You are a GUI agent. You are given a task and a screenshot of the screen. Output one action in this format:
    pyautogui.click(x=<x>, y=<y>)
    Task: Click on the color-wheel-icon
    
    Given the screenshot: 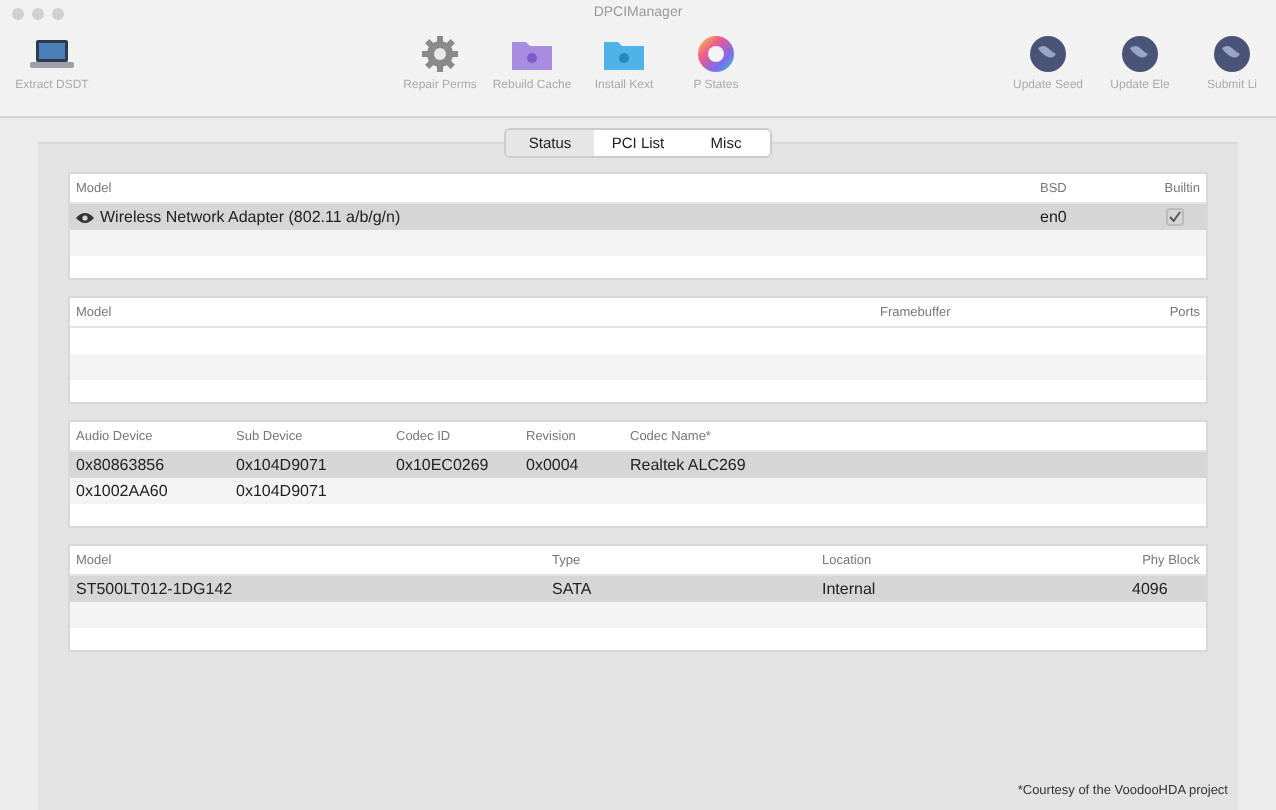 What is the action you would take?
    pyautogui.click(x=716, y=54)
    